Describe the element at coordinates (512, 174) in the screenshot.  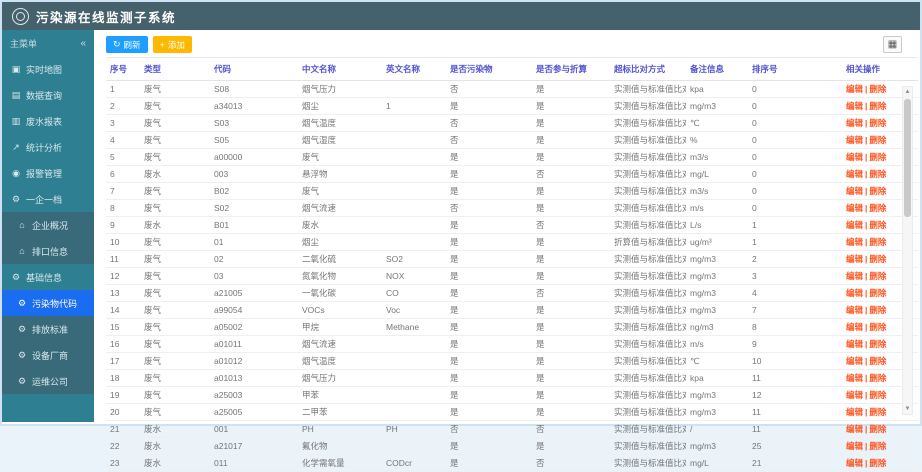
I see `table-row: 6废水003悬浮物是否实测值与标准值比对mg/L0编辑|删除` at that location.